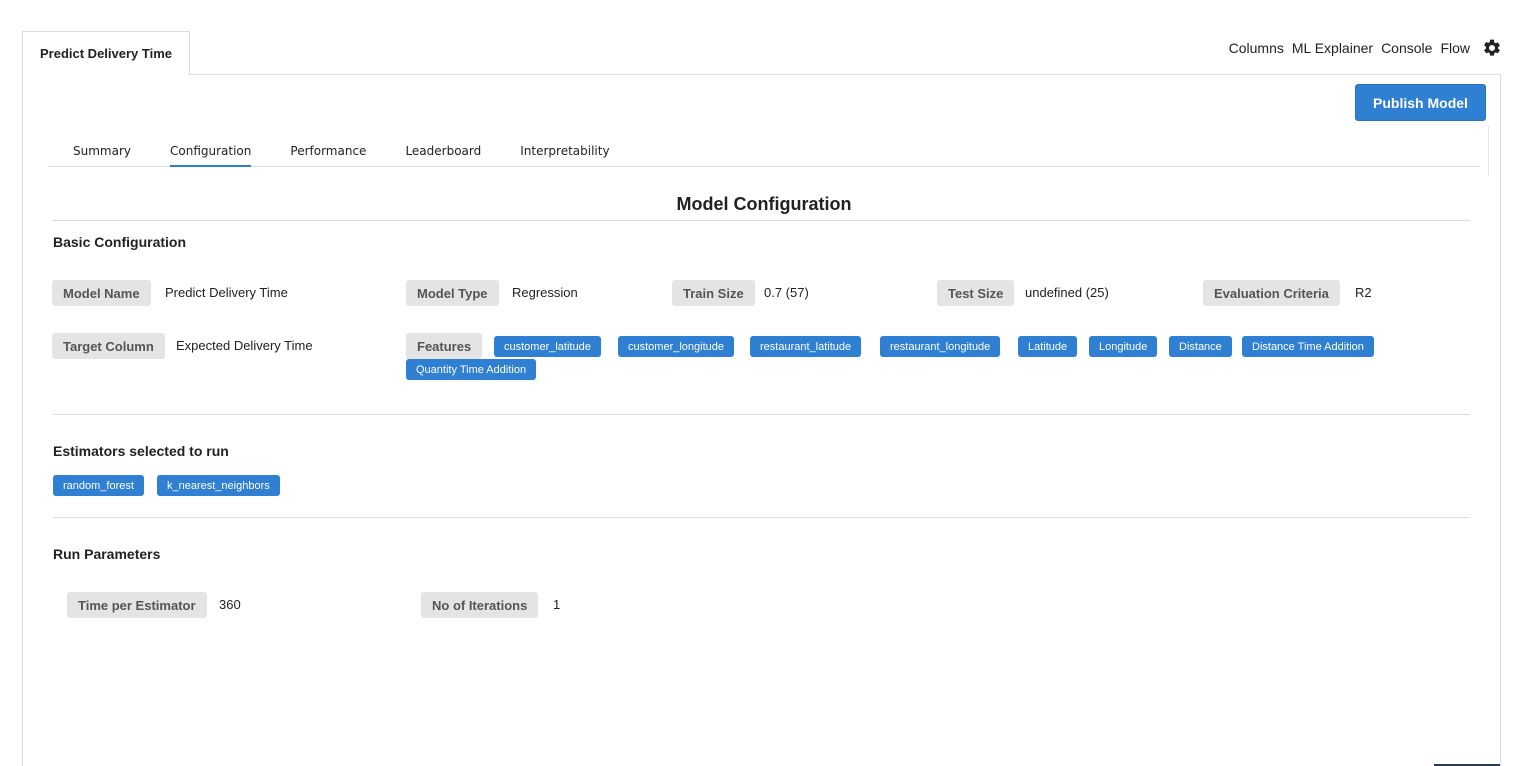 This screenshot has width=1528, height=766. I want to click on feature-tag: Distance Time Addition, so click(1308, 346).